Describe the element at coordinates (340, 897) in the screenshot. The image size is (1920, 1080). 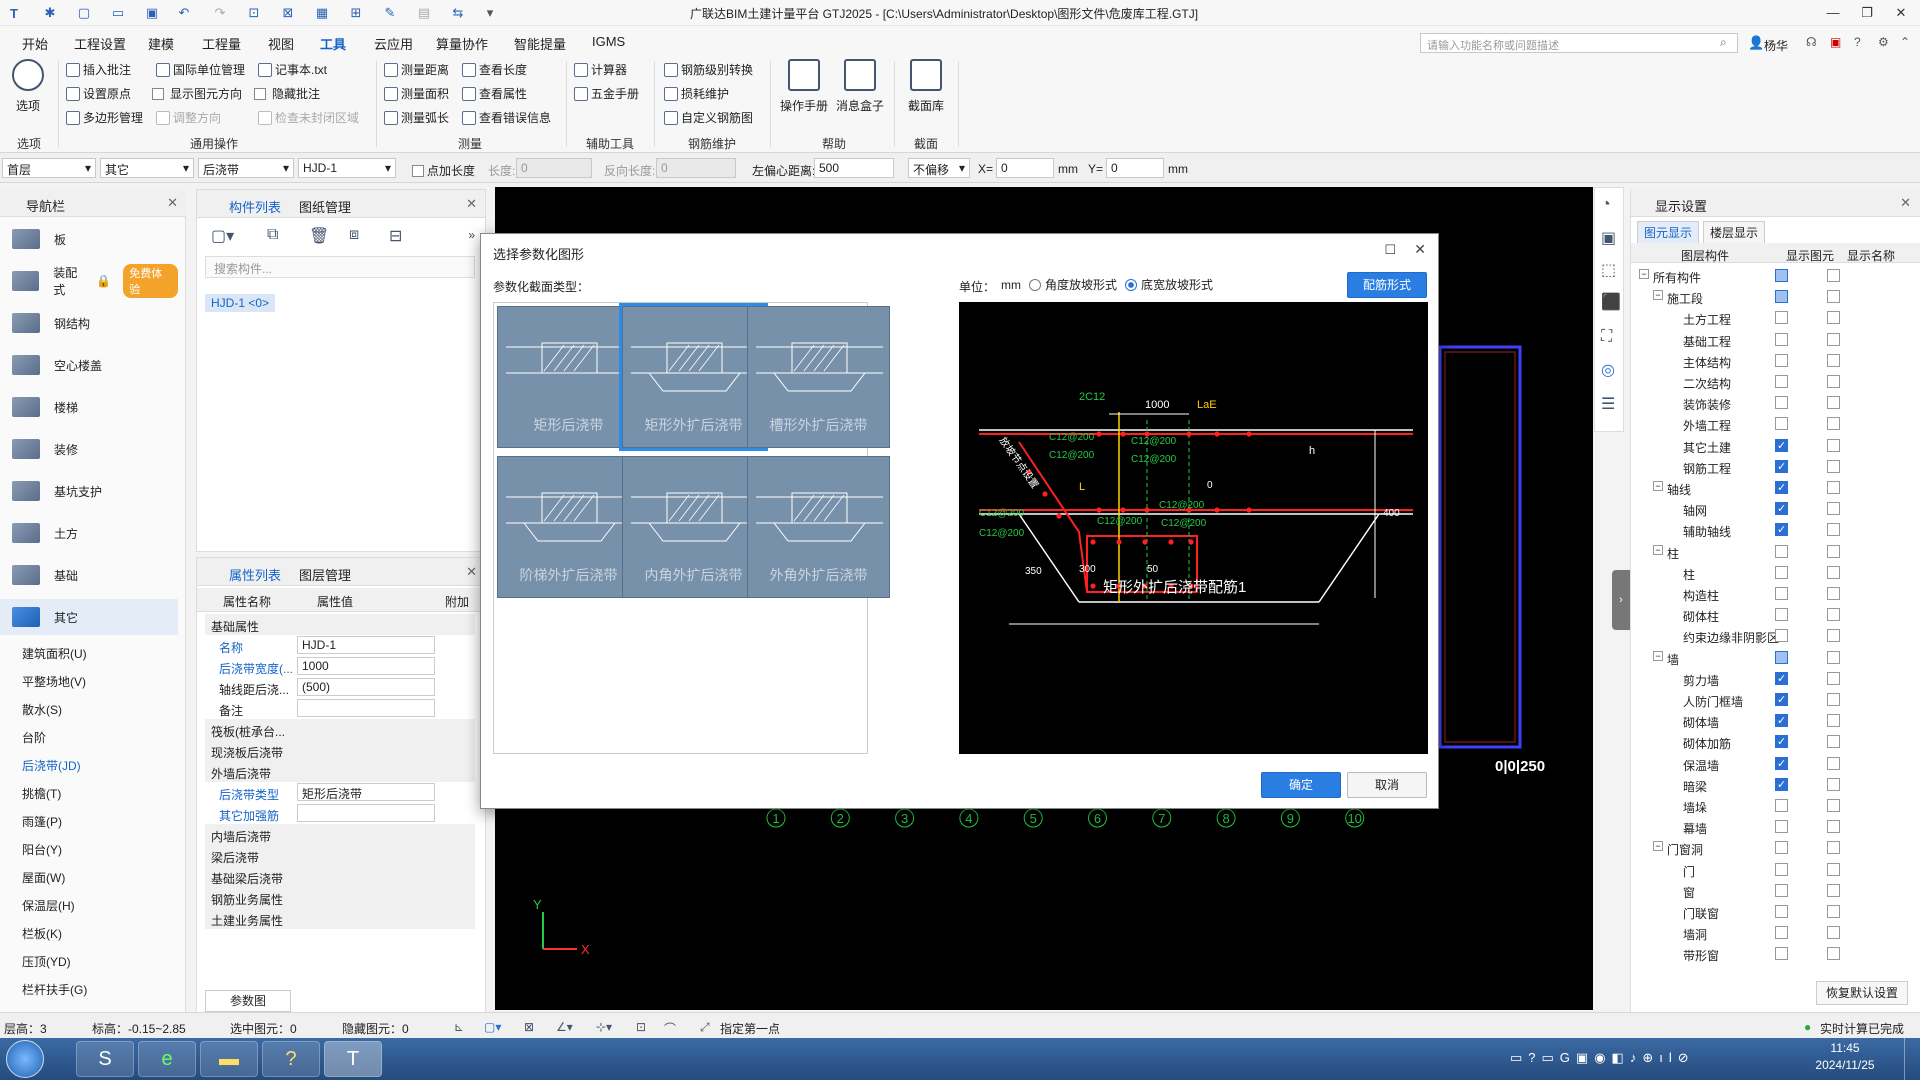
I see `property-group-row: 钢筋业务属性` at that location.